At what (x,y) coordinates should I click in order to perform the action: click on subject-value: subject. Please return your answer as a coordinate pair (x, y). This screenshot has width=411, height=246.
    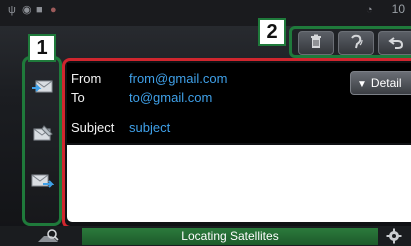
    Looking at the image, I should click on (150, 127).